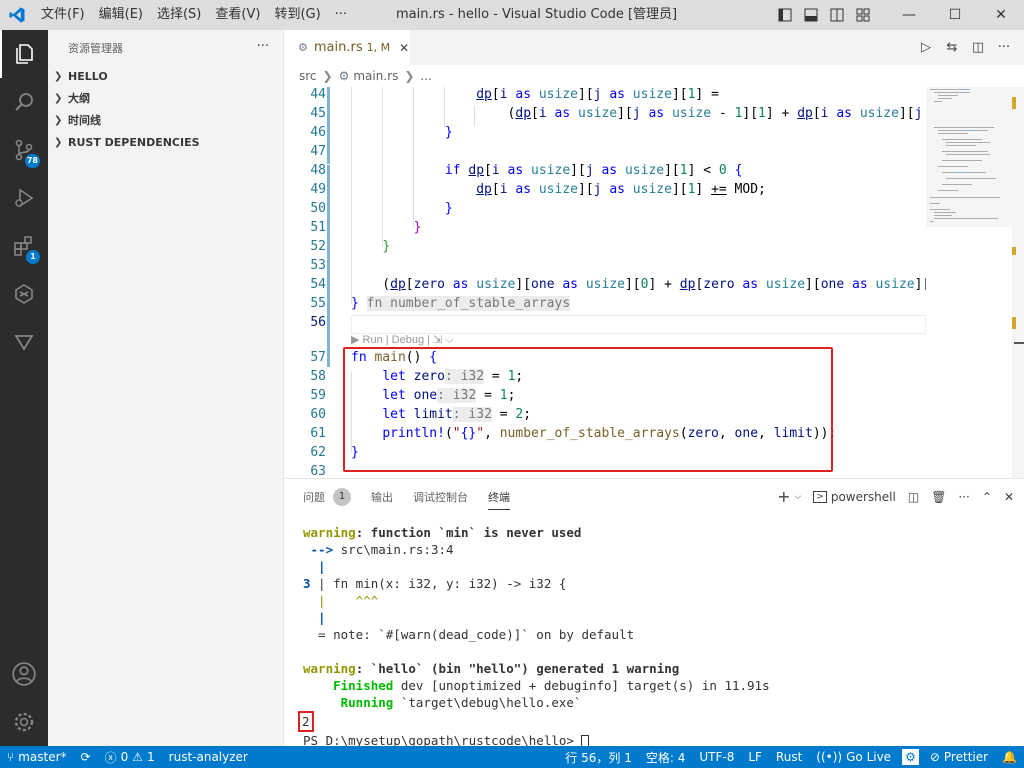 This screenshot has height=768, width=1024. What do you see at coordinates (208, 757) in the screenshot?
I see `rust-analyzer-status: rust-analyzer` at bounding box center [208, 757].